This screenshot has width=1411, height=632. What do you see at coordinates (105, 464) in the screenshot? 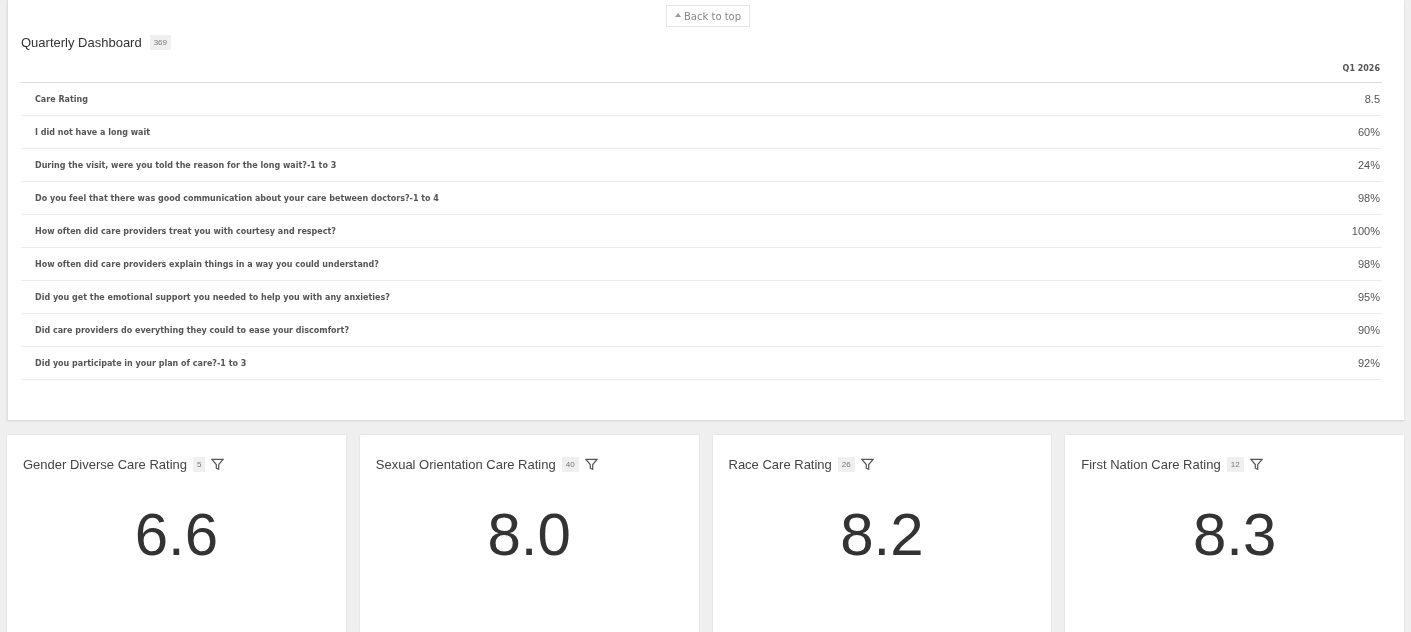
I see `card-title: Gender Diverse Care Rating` at bounding box center [105, 464].